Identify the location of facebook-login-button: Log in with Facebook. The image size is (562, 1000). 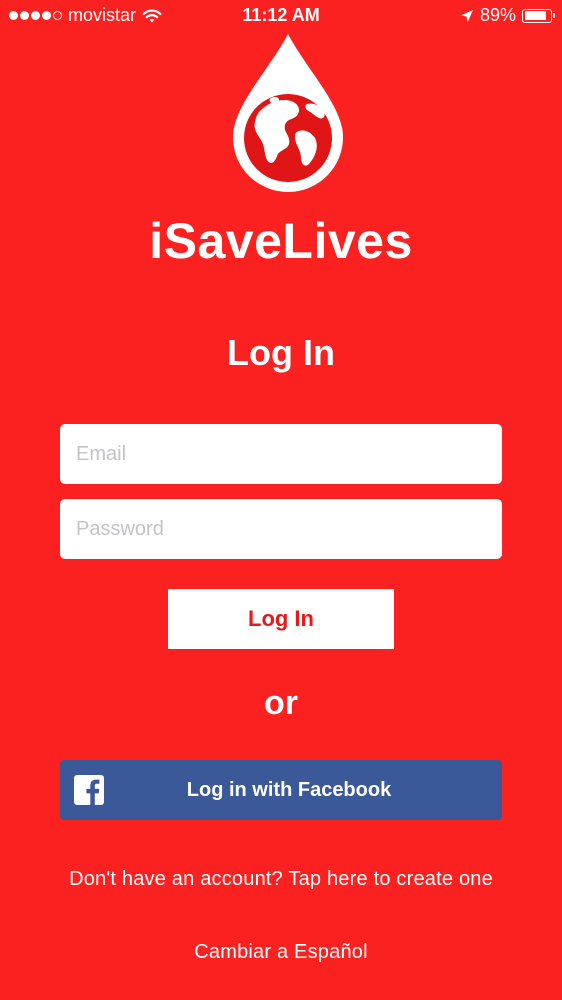
(281, 790).